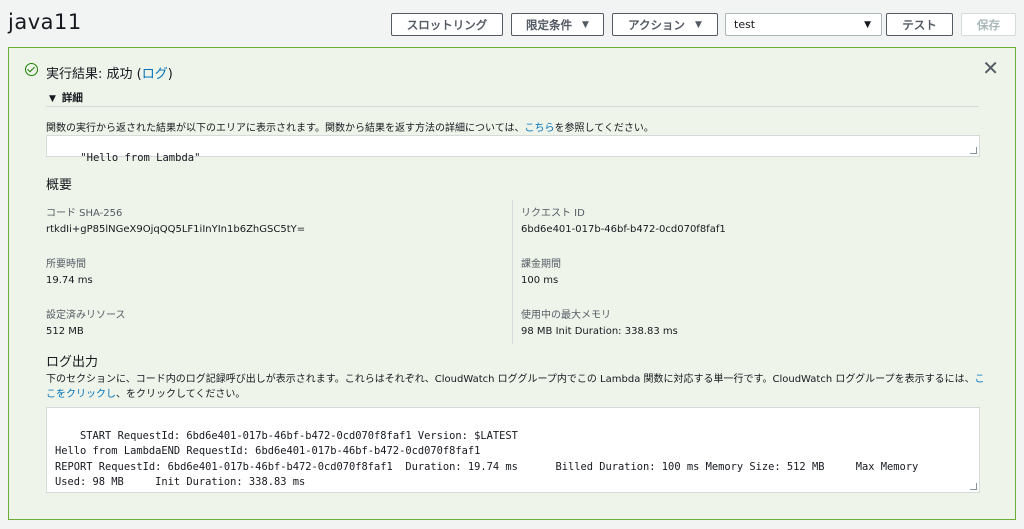 This screenshot has height=529, width=1024. Describe the element at coordinates (553, 213) in the screenshot. I see `request-id-label: リクエスト ID` at that location.